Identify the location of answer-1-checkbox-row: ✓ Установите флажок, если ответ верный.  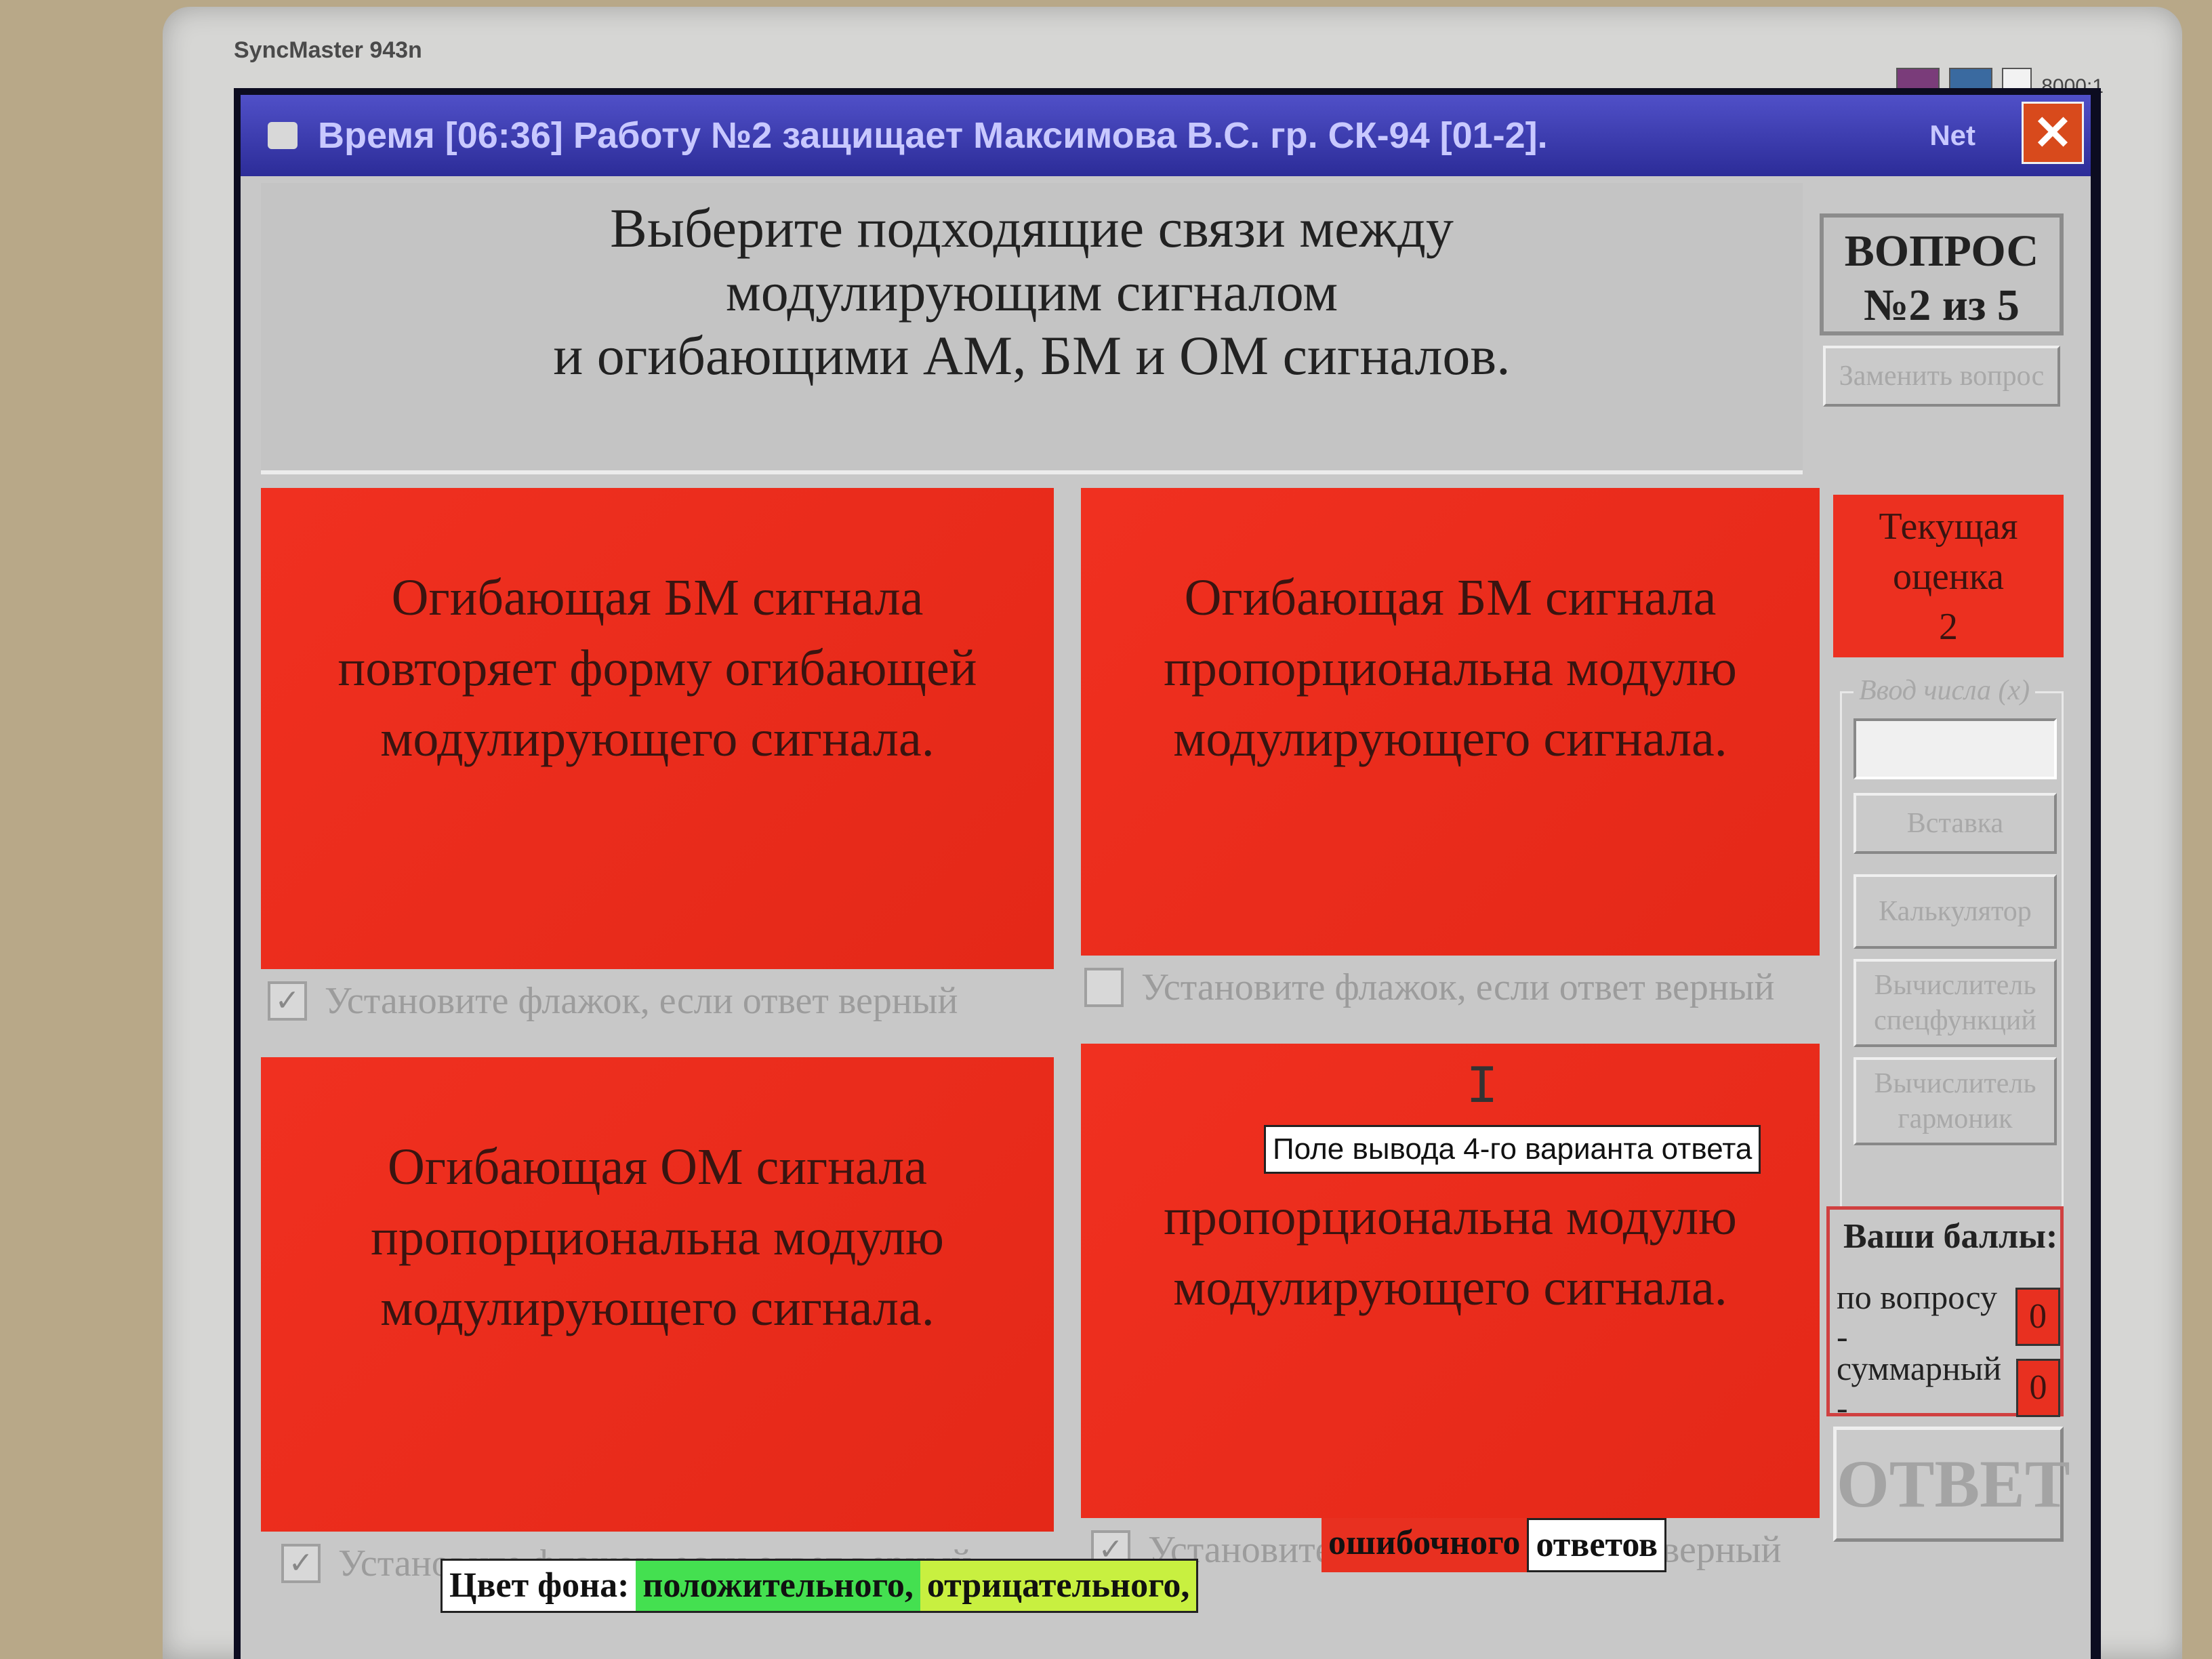
(613, 1001).